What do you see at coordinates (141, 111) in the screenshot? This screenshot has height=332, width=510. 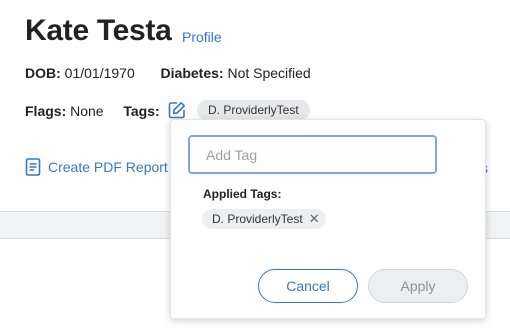 I see `tags-label: Tags:` at bounding box center [141, 111].